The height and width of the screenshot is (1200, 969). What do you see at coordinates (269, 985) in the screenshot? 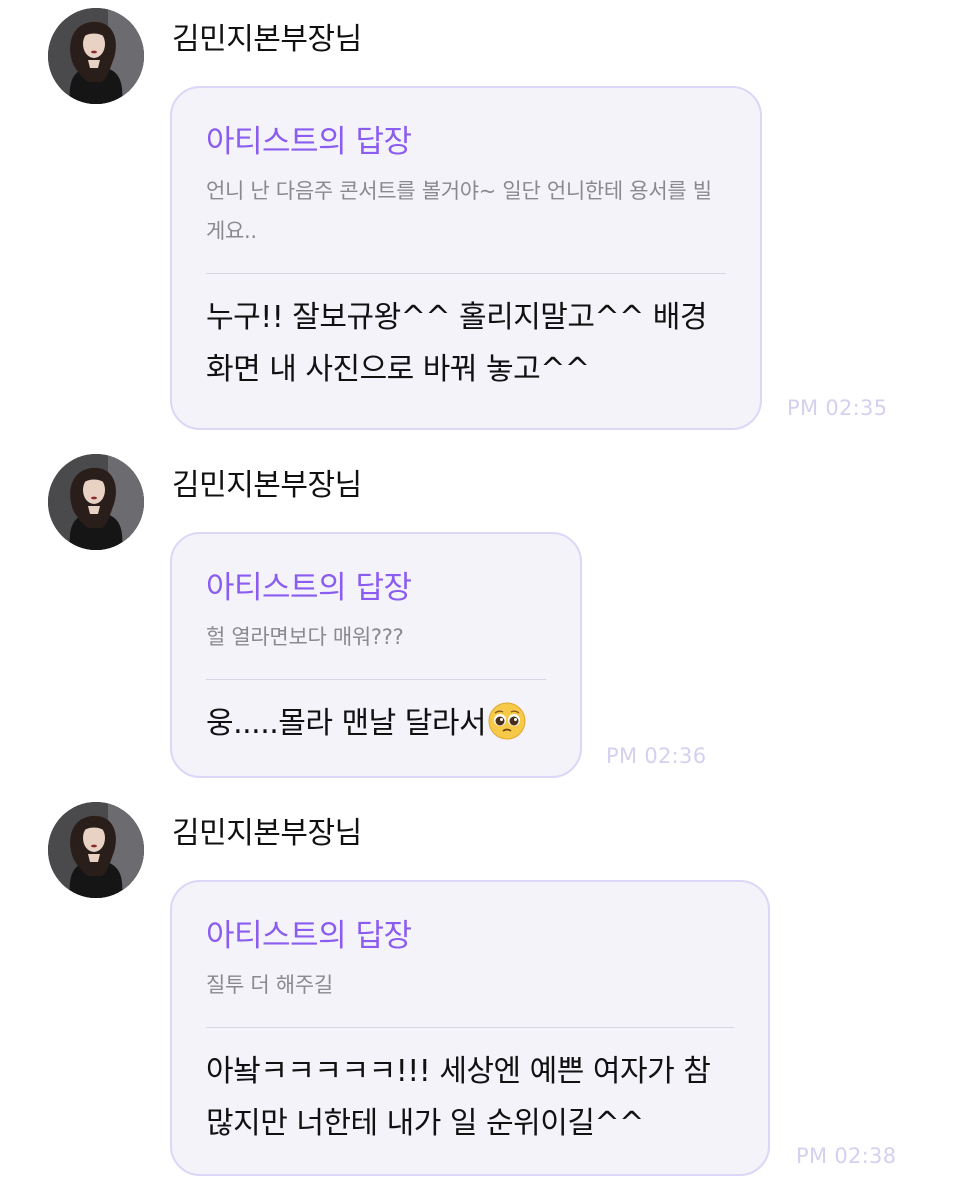
I see `quoted-message: 질투 더 해주길` at bounding box center [269, 985].